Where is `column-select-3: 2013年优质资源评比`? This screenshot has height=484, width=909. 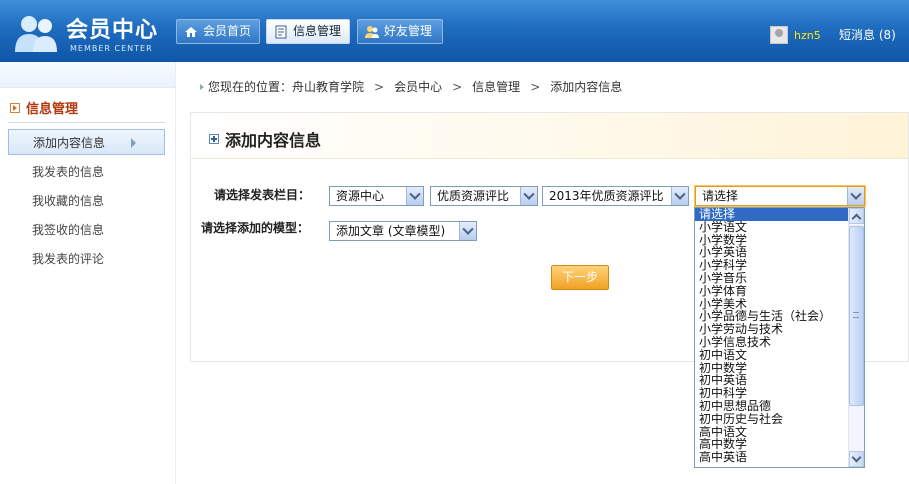 column-select-3: 2013年优质资源评比 is located at coordinates (615, 196).